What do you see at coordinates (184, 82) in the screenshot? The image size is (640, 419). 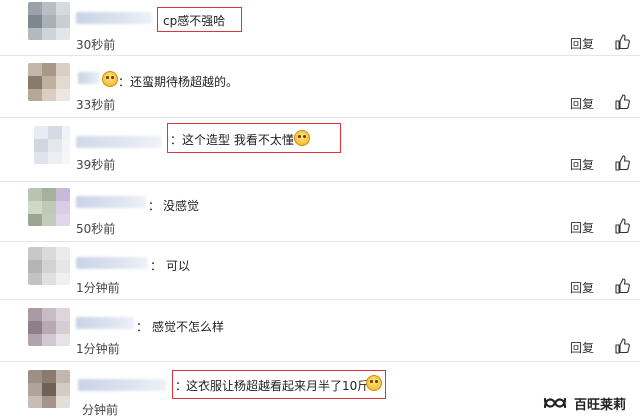 I see `comment-text: 还蛮期待杨超越的。` at bounding box center [184, 82].